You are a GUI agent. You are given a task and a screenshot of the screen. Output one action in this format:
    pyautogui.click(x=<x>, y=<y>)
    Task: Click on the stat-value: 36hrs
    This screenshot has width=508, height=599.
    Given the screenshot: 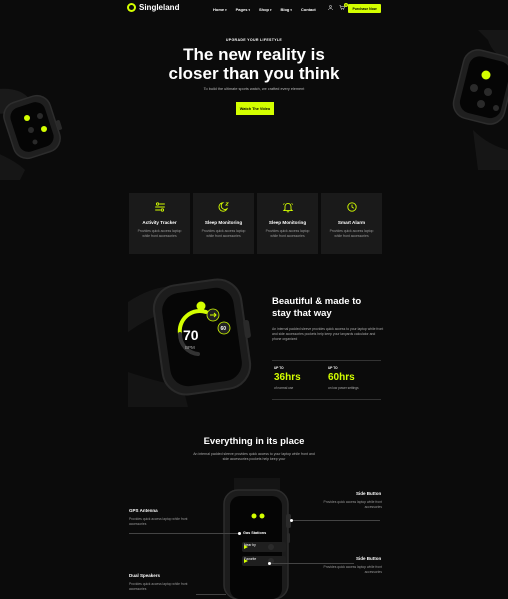 What is the action you would take?
    pyautogui.click(x=287, y=377)
    